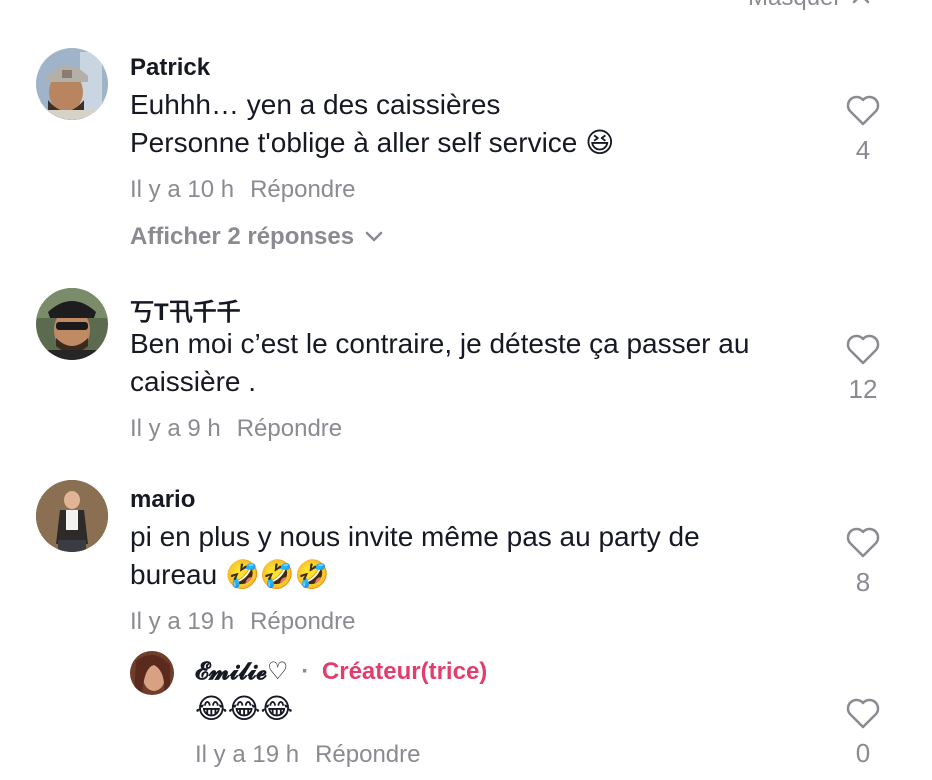 This screenshot has width=932, height=780. I want to click on comment-timestamp: Il y a 9 h, so click(175, 428).